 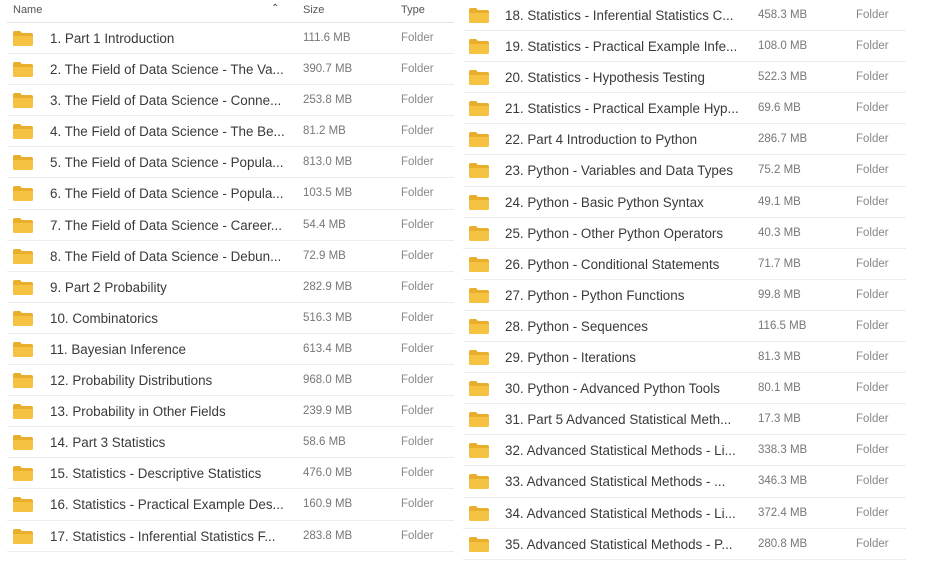 I want to click on file-name: 28. Python - Sequences, so click(x=576, y=326).